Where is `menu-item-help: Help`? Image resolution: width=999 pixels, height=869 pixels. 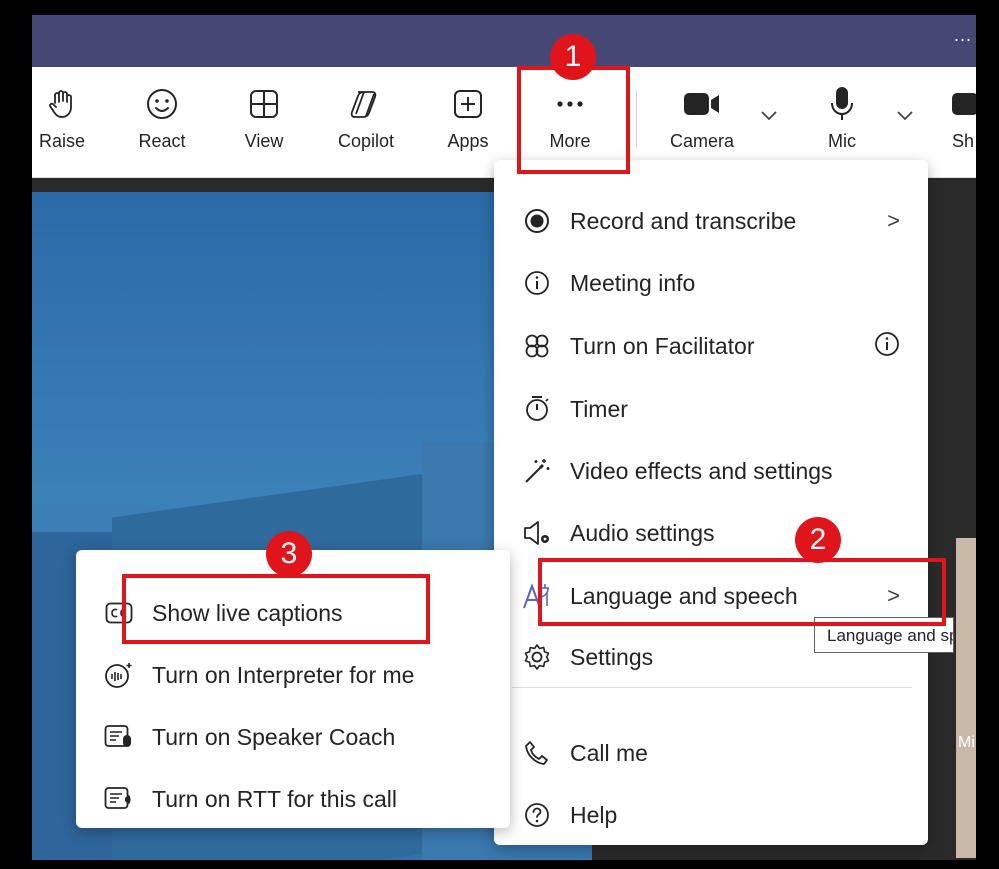 menu-item-help: Help is located at coordinates (711, 815).